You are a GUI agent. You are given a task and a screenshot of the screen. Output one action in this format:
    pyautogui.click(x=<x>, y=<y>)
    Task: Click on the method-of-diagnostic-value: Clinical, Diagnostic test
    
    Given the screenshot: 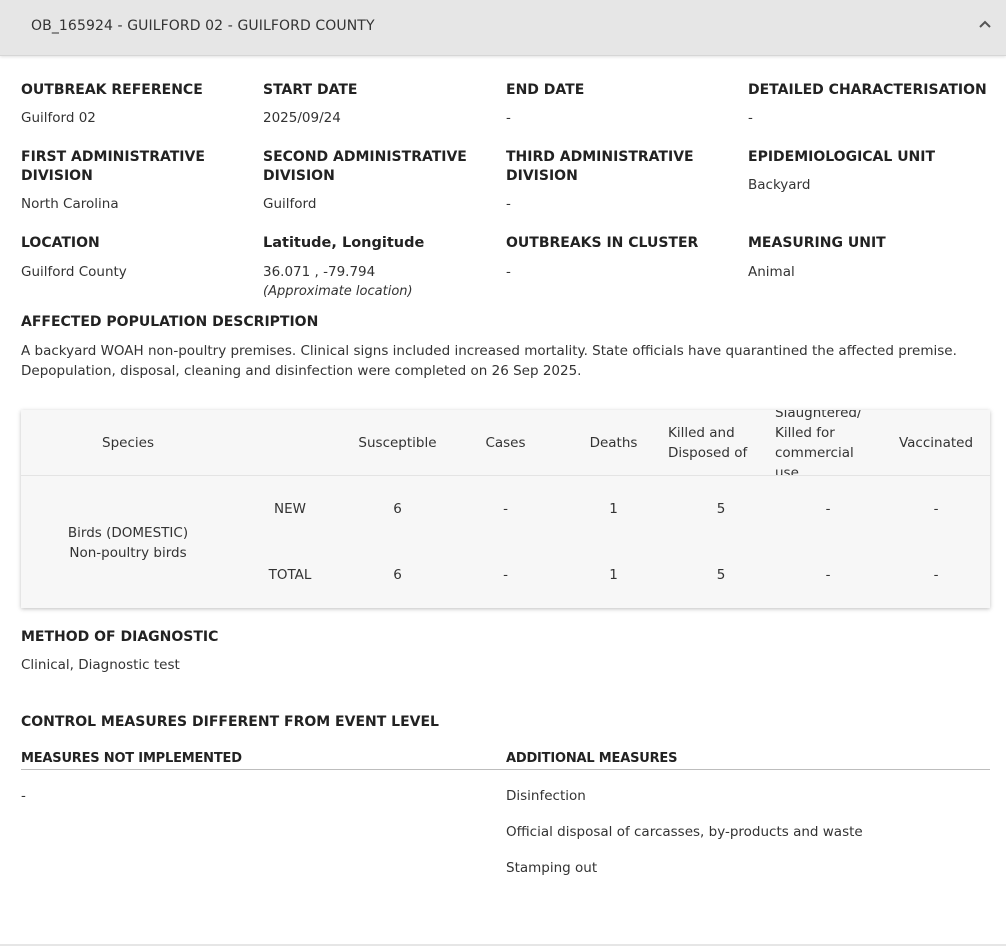 What is the action you would take?
    pyautogui.click(x=100, y=665)
    